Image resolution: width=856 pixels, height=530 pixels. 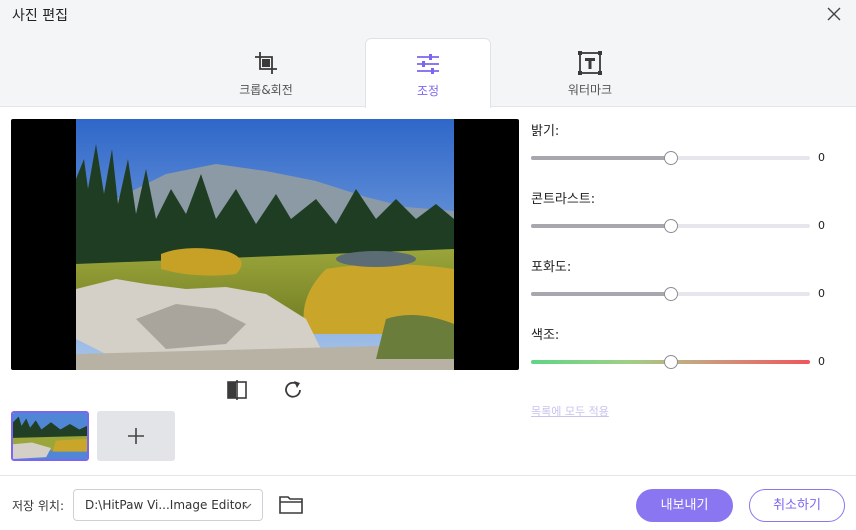 I want to click on add-image-button, so click(x=136, y=436).